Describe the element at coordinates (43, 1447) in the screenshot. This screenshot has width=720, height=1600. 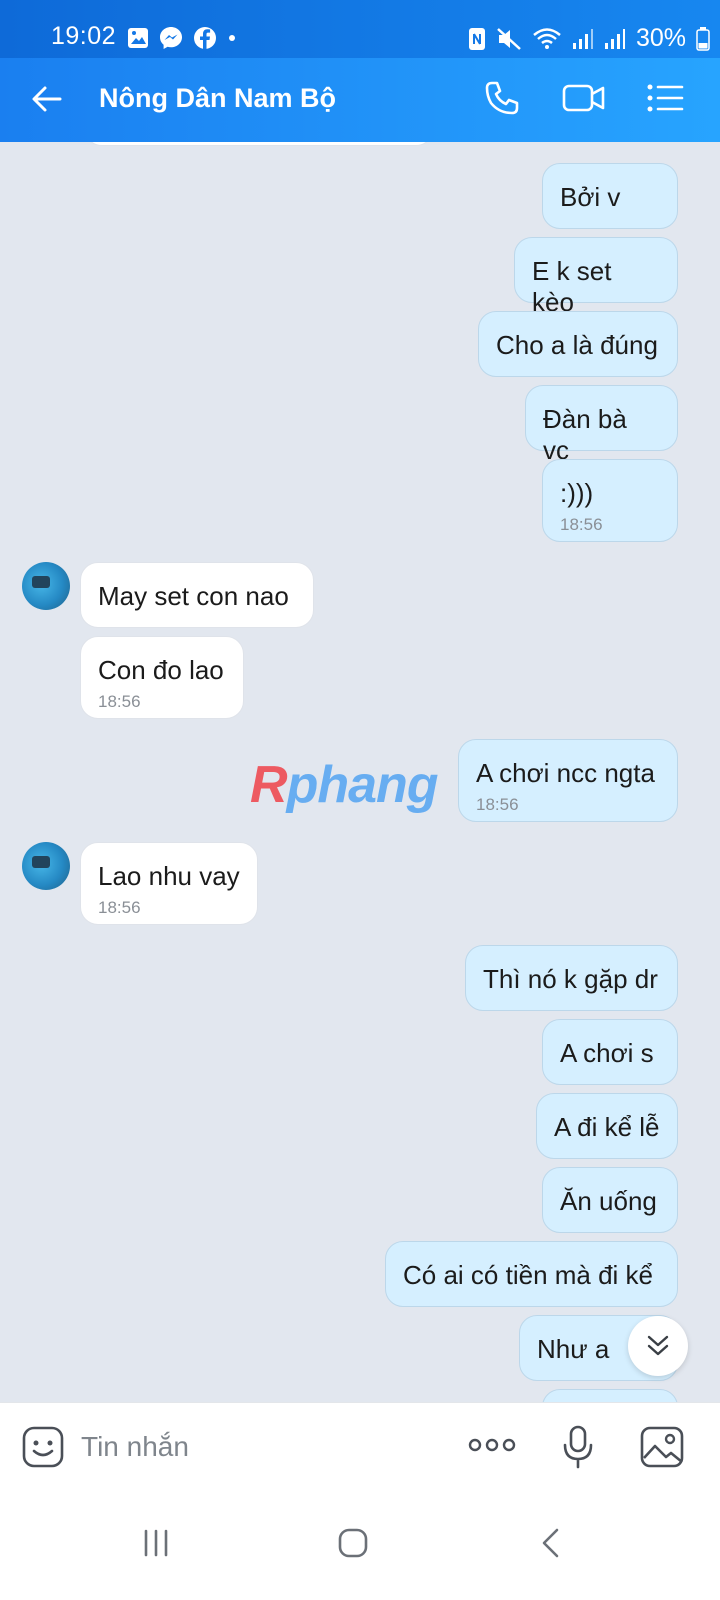
I see `sticker-icon` at that location.